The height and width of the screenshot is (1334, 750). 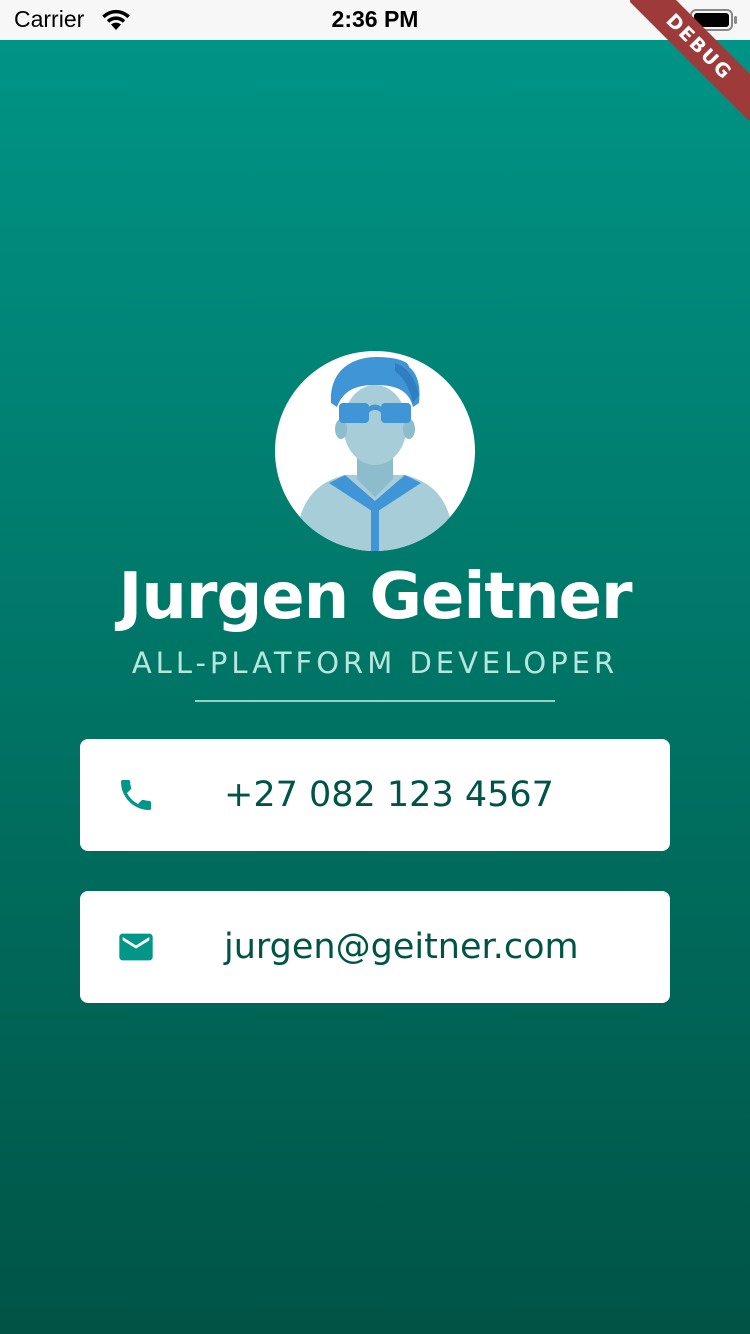 I want to click on profile-title: ALL-PLATFORM DEVELOPER, so click(x=375, y=663).